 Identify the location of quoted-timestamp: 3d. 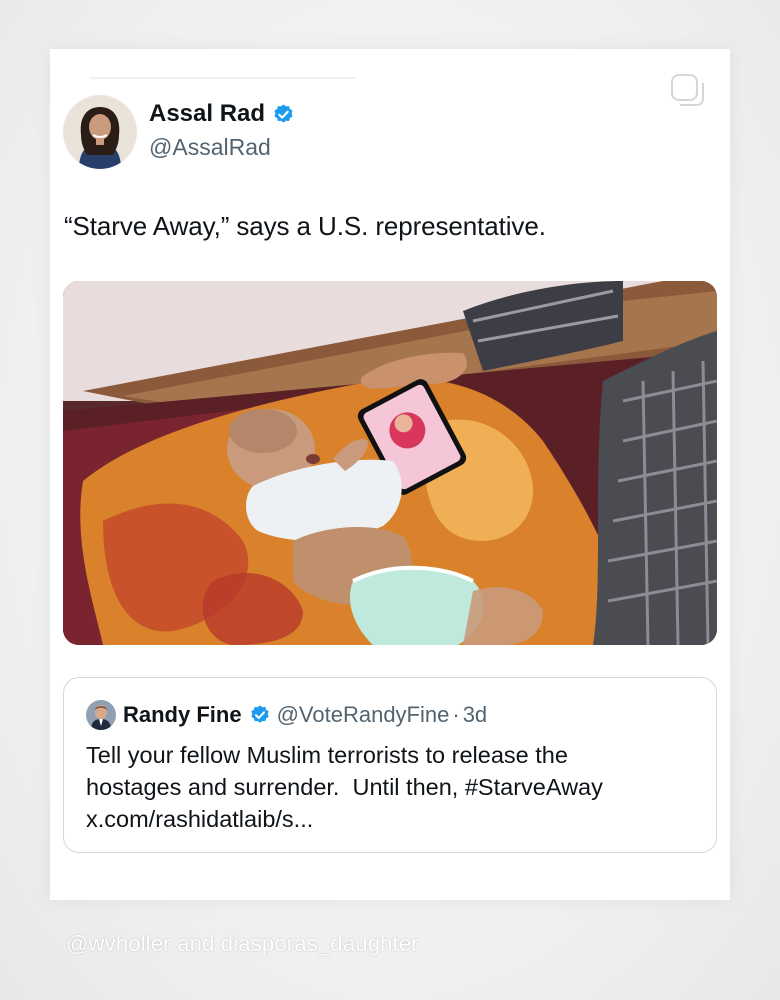
(475, 715).